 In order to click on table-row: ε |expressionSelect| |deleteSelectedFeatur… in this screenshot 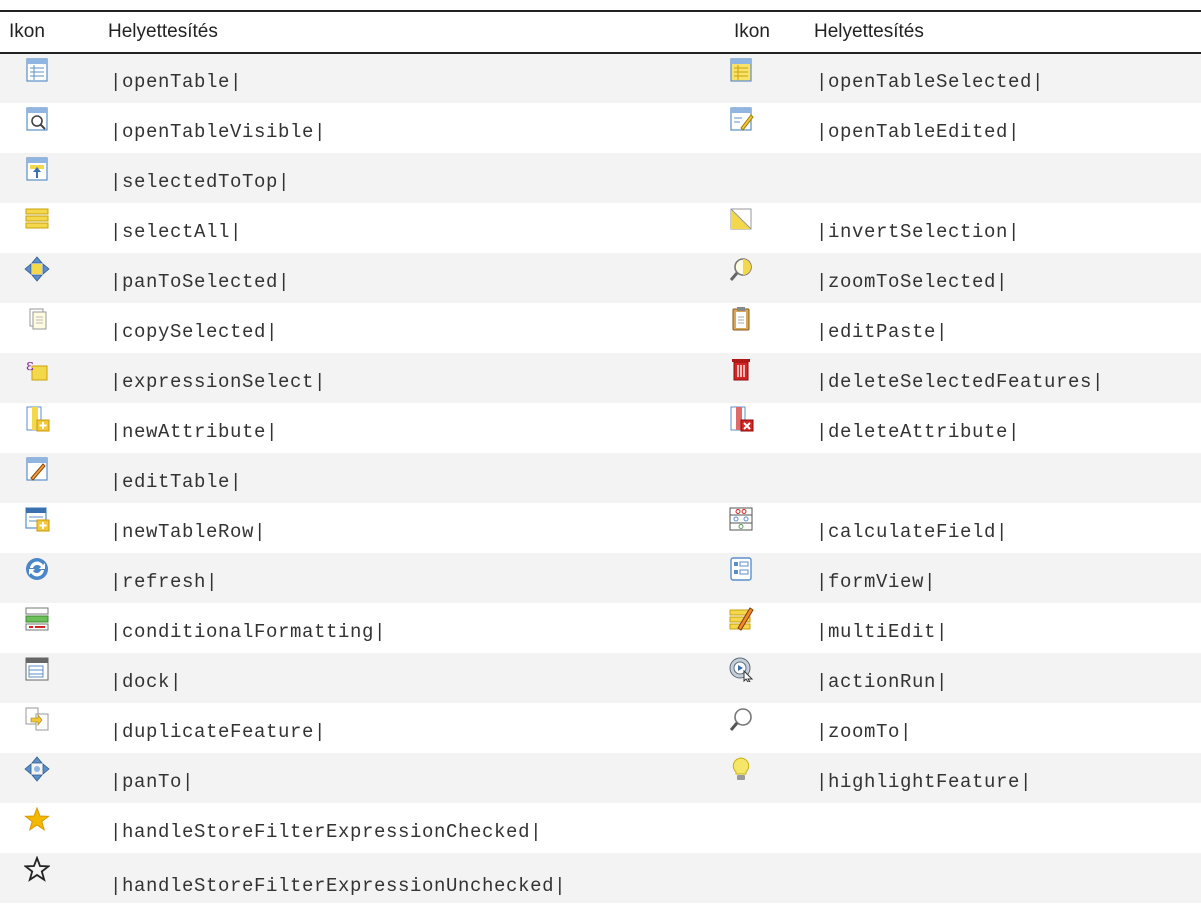, I will do `click(600, 378)`.